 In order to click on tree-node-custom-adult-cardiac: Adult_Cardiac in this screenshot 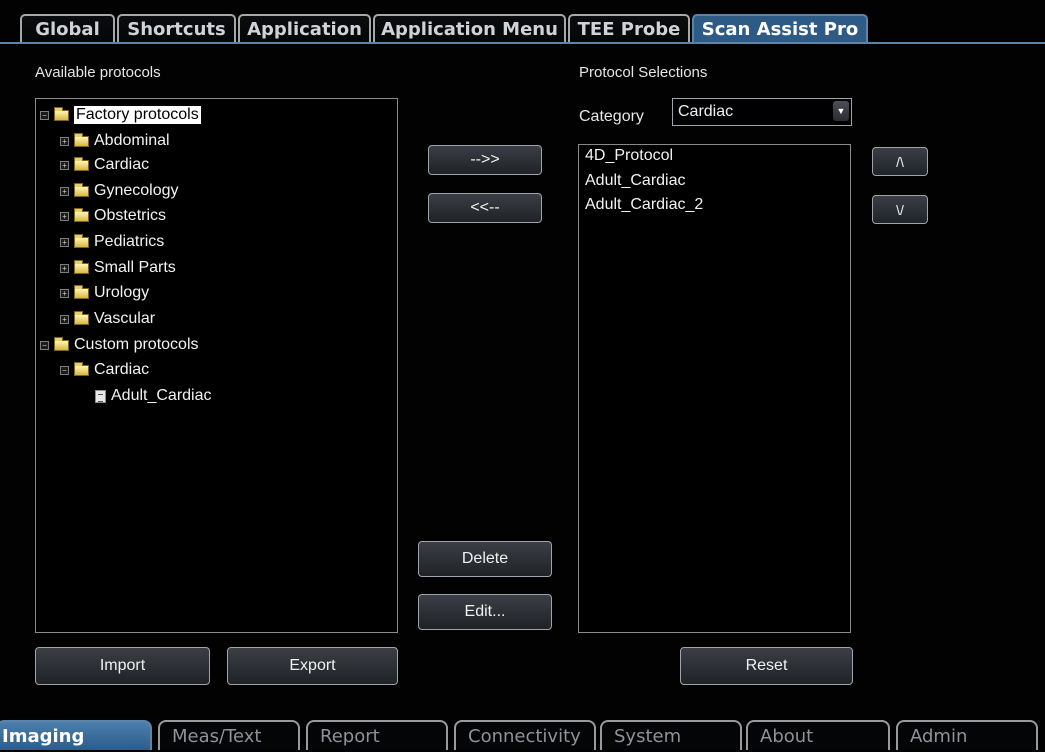, I will do `click(153, 396)`.